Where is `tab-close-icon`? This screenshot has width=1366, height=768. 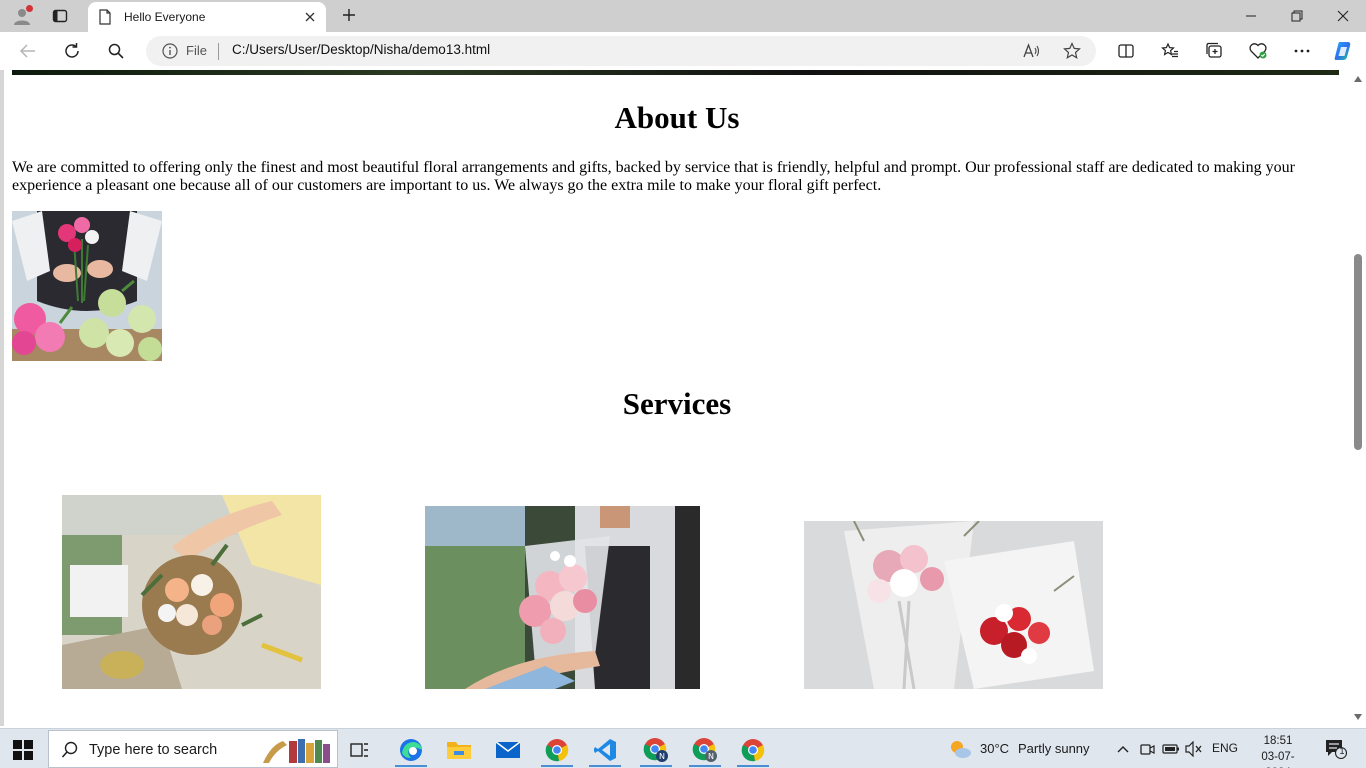 tab-close-icon is located at coordinates (310, 17).